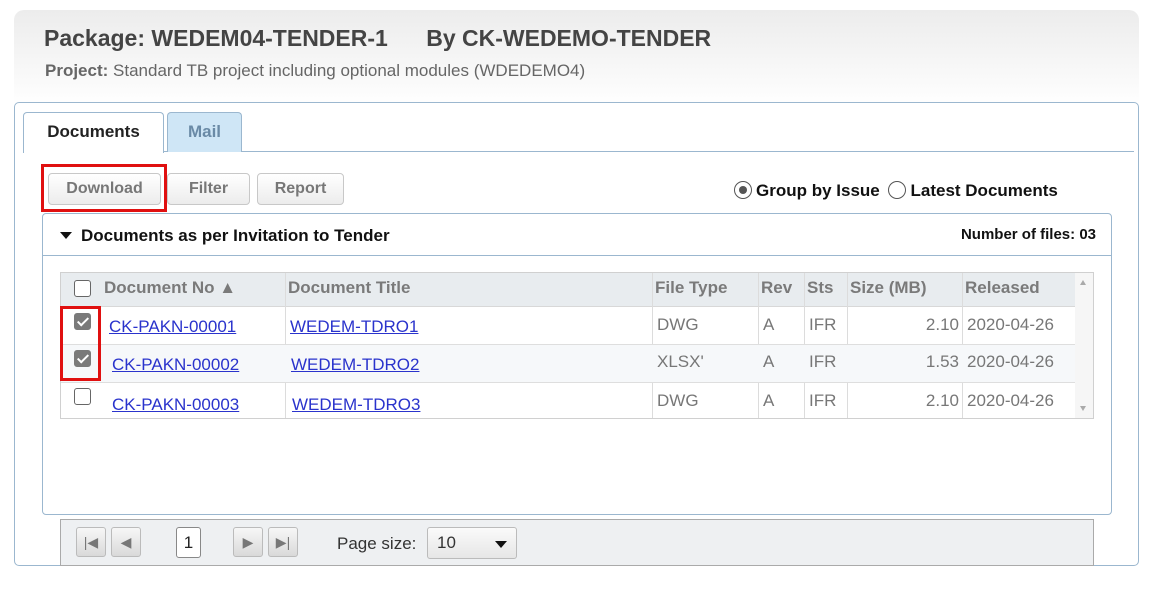 The width and height of the screenshot is (1151, 589). I want to click on document-title-link: WEDEM-TDRO3, so click(356, 405).